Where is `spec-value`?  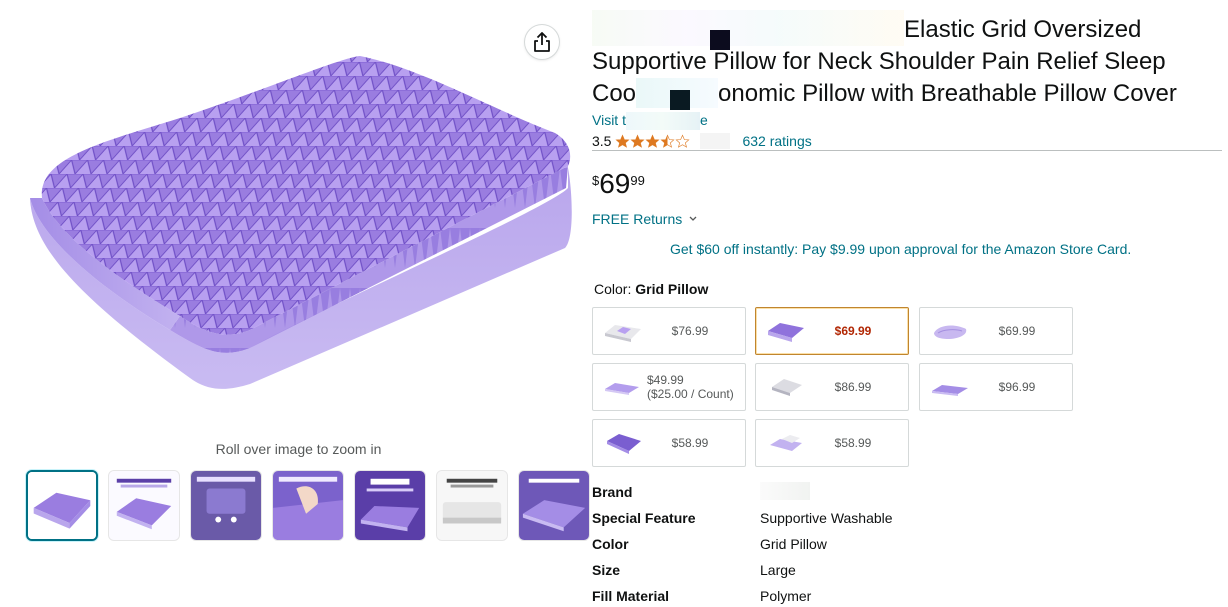
spec-value is located at coordinates (785, 492).